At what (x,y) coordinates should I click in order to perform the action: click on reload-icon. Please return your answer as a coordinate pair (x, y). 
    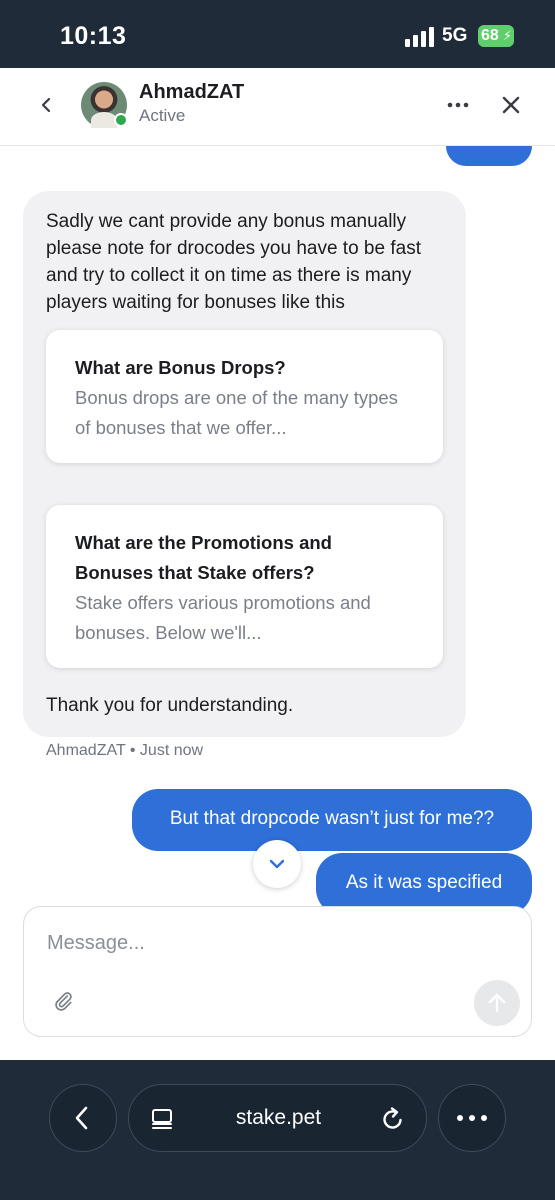
    Looking at the image, I should click on (393, 1119).